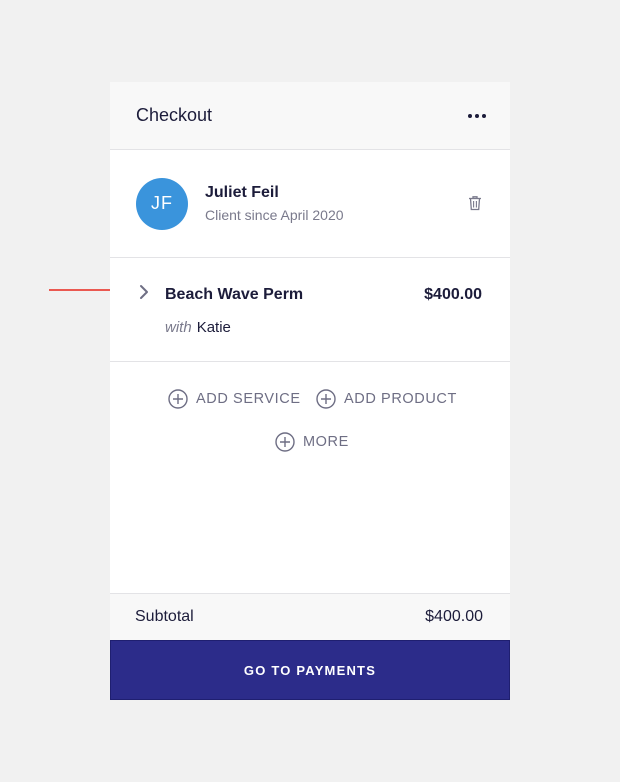 This screenshot has height=782, width=620. Describe the element at coordinates (174, 115) in the screenshot. I see `page-title: Checkout` at that location.